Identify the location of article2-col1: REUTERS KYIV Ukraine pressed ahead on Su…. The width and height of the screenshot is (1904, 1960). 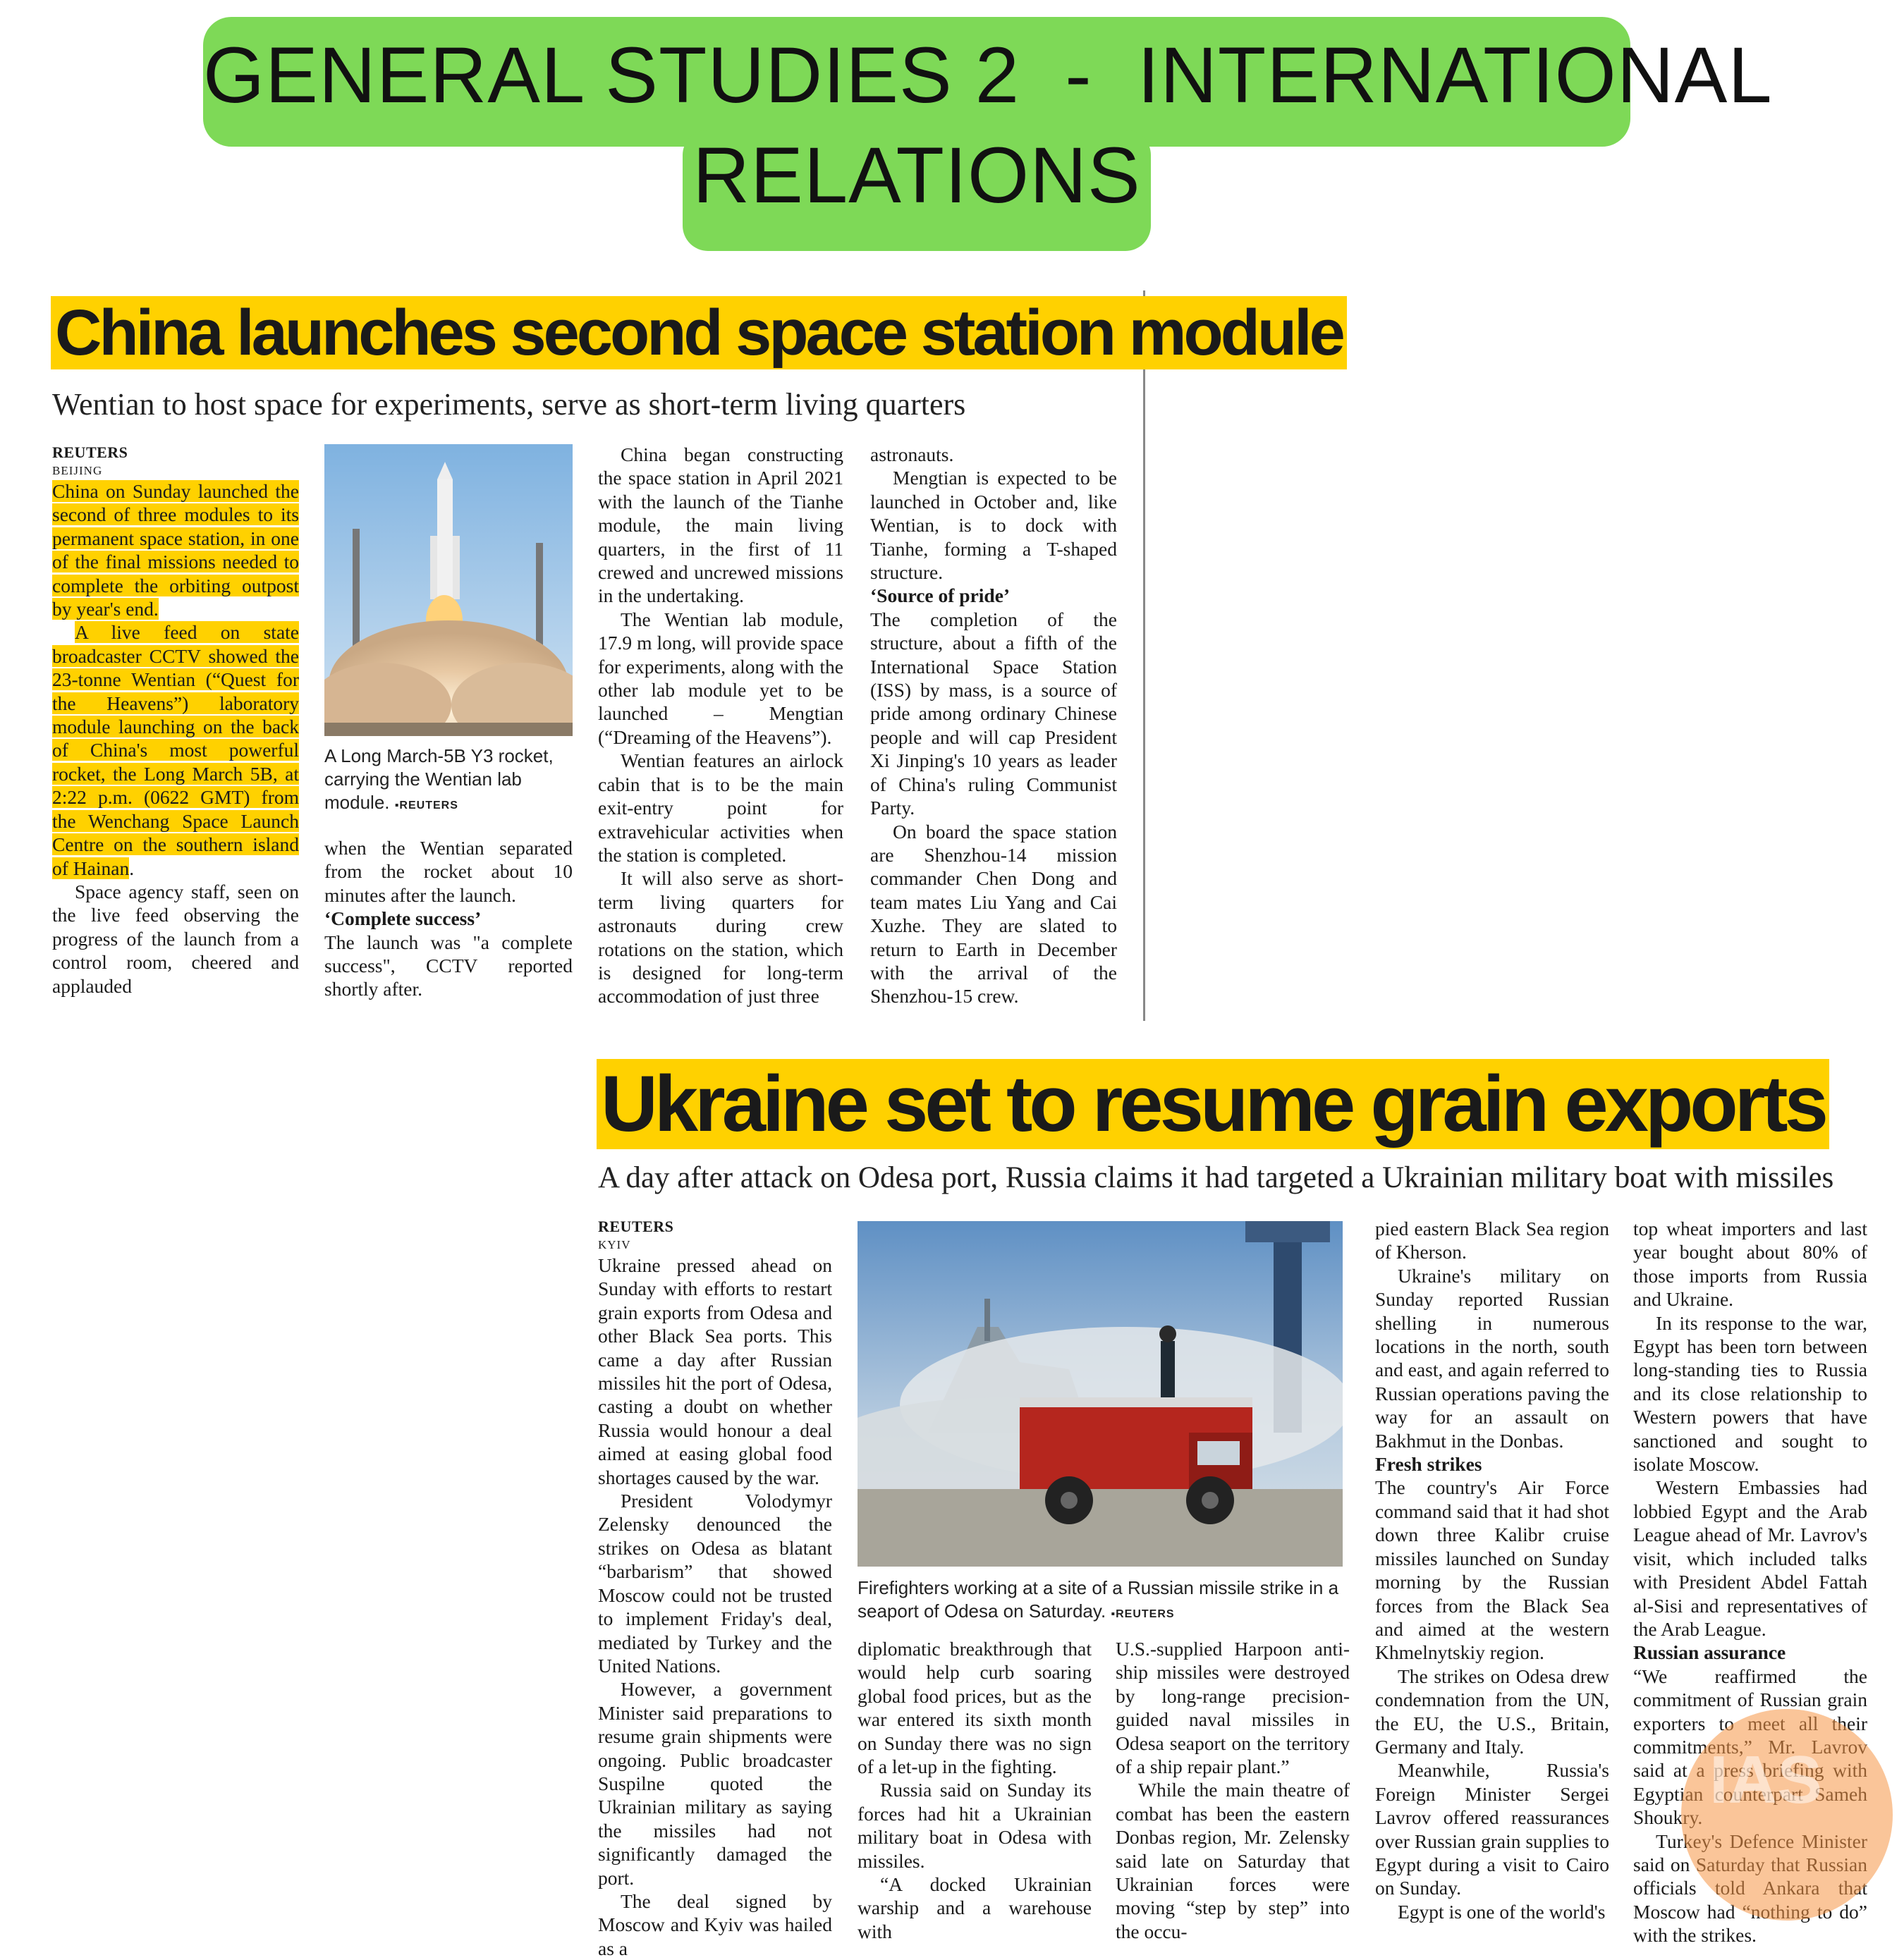
(715, 1588).